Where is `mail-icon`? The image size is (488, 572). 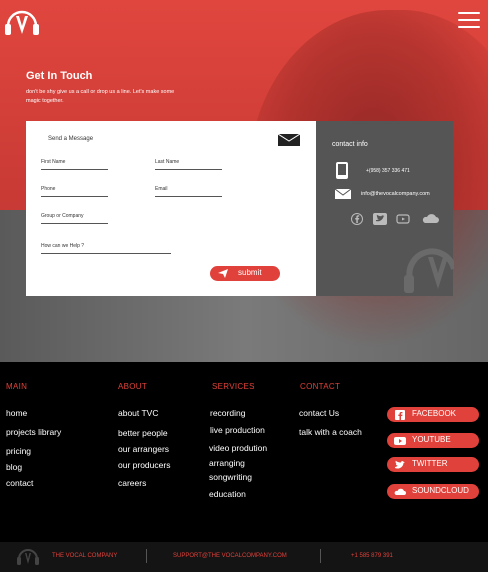 mail-icon is located at coordinates (343, 194).